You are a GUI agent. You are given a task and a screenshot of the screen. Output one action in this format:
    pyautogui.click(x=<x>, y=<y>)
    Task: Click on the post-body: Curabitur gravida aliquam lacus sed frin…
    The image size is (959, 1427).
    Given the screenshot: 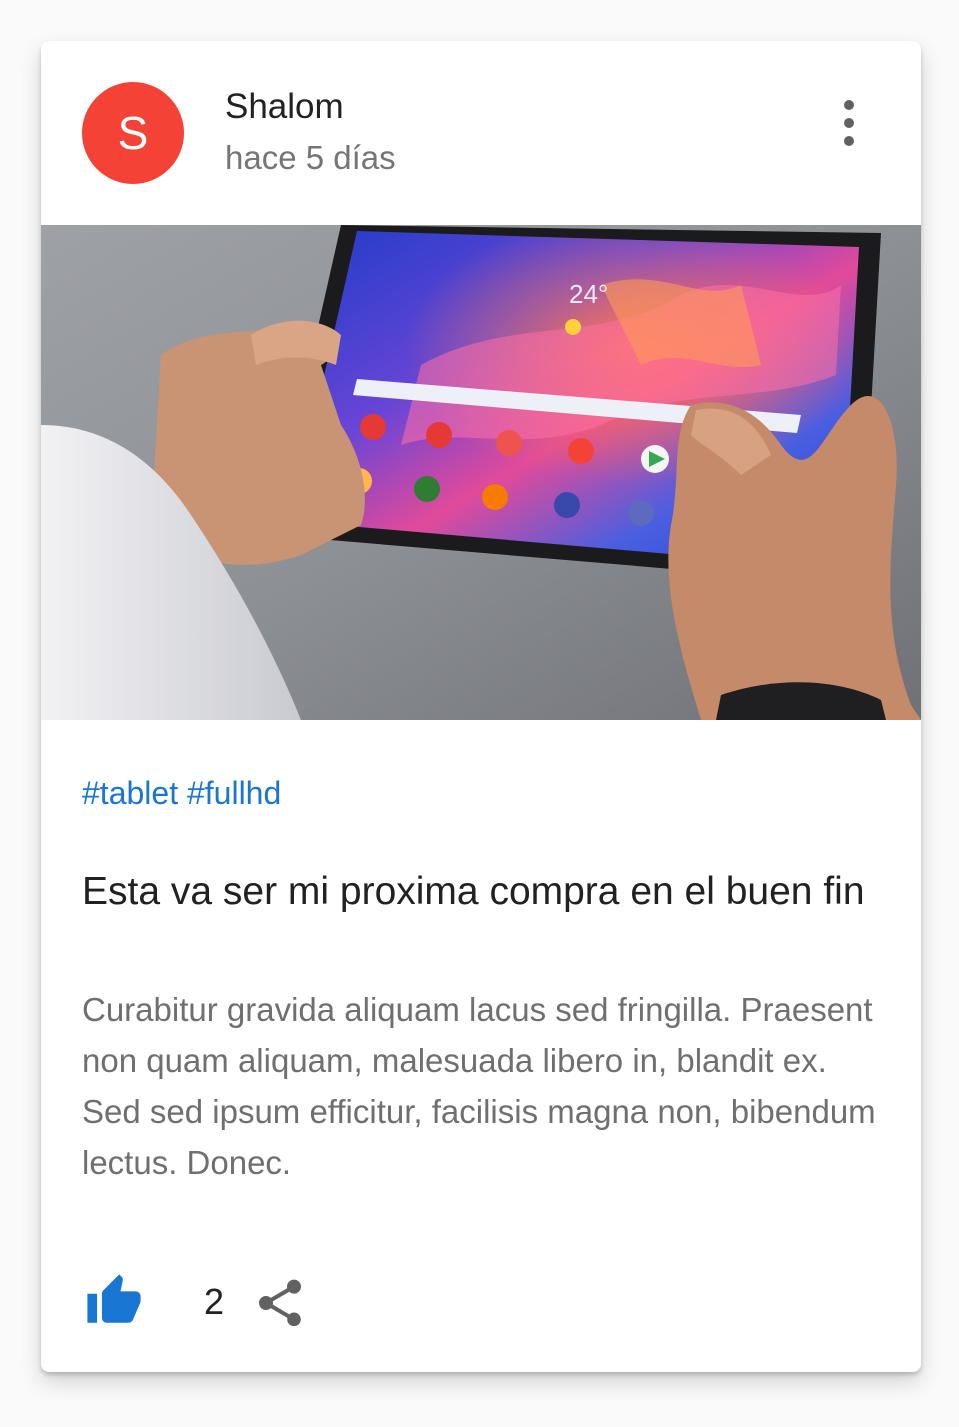 What is the action you would take?
    pyautogui.click(x=479, y=1086)
    